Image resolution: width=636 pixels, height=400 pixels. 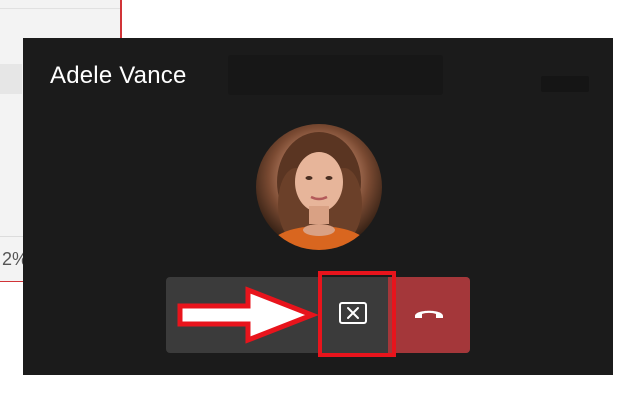 What do you see at coordinates (11, 79) in the screenshot?
I see `background-scroll-area` at bounding box center [11, 79].